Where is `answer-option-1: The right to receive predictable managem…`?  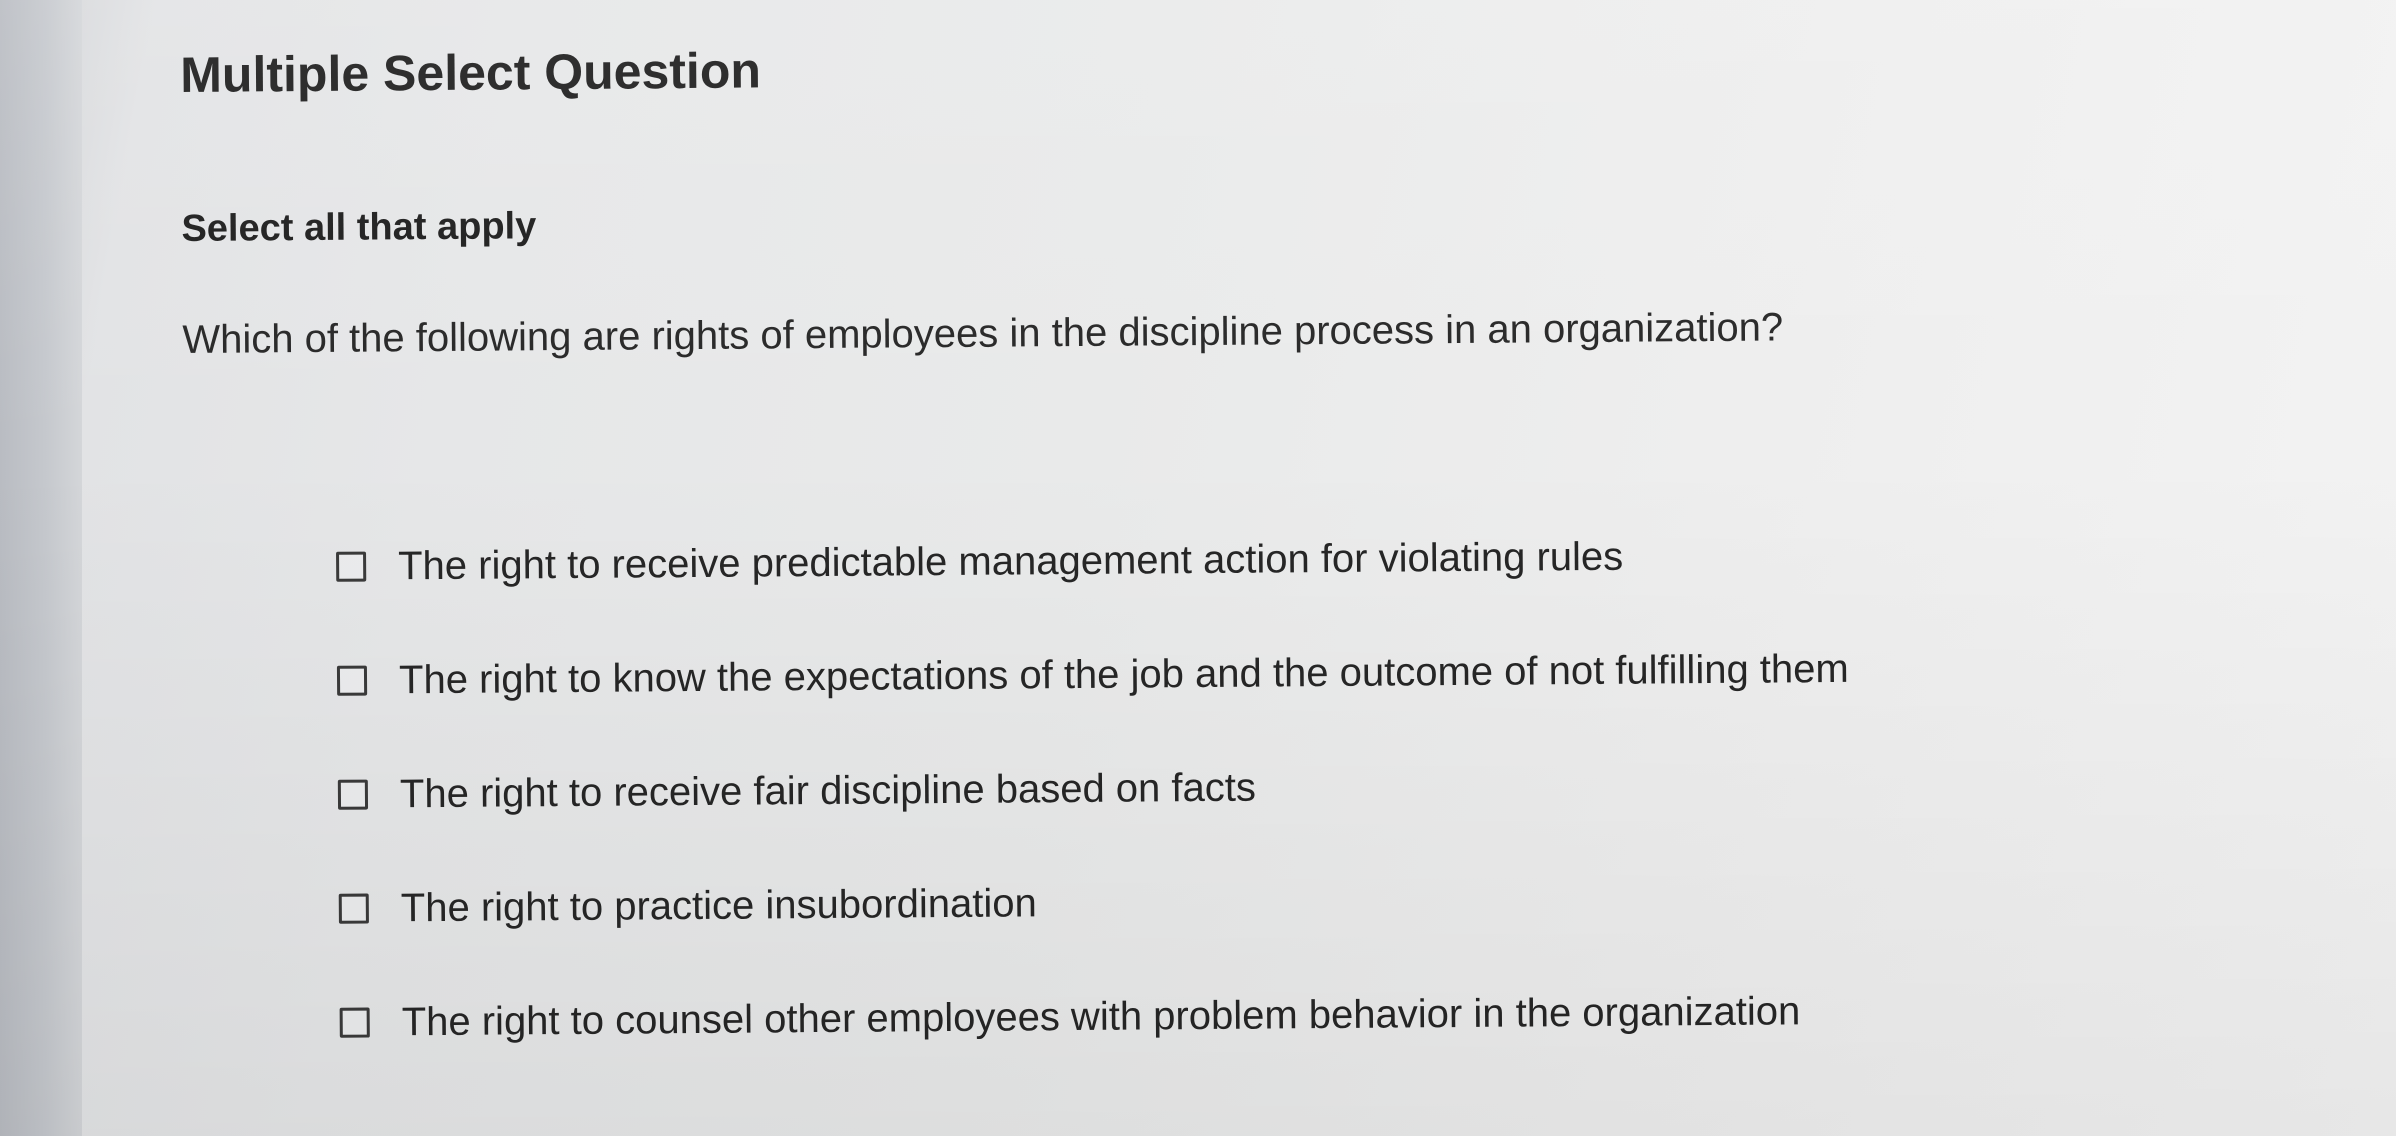
answer-option-1: The right to receive predictable managem… is located at coordinates (1335, 559).